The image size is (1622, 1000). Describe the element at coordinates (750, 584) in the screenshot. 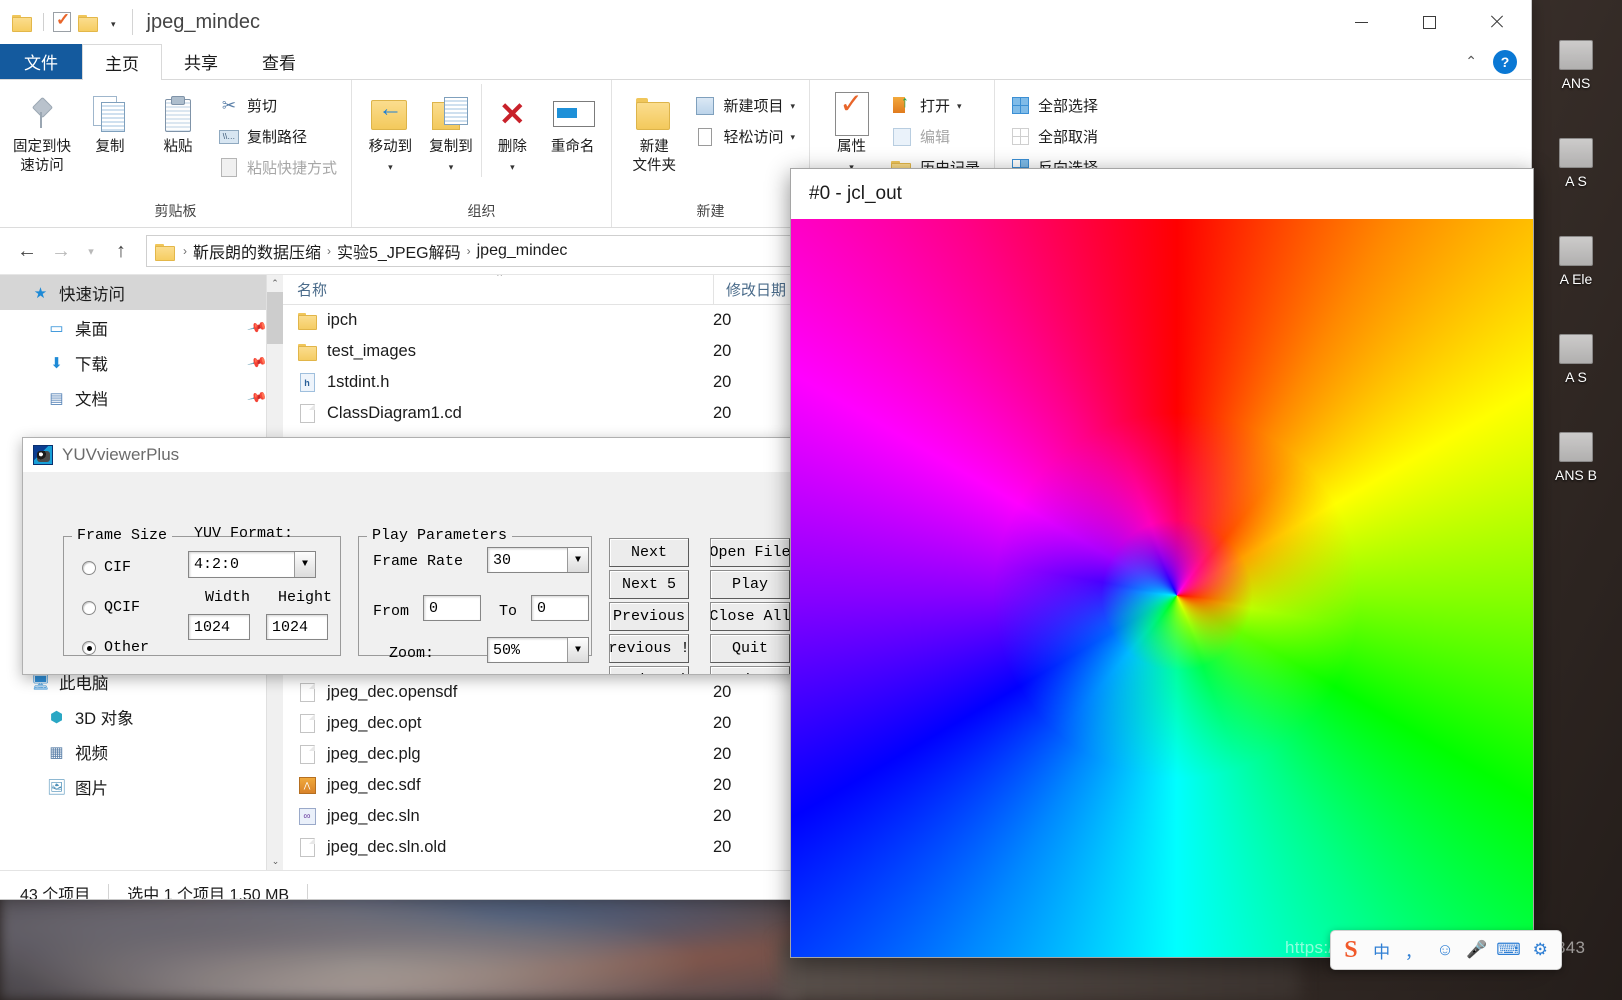

I see `play-button: Play` at that location.